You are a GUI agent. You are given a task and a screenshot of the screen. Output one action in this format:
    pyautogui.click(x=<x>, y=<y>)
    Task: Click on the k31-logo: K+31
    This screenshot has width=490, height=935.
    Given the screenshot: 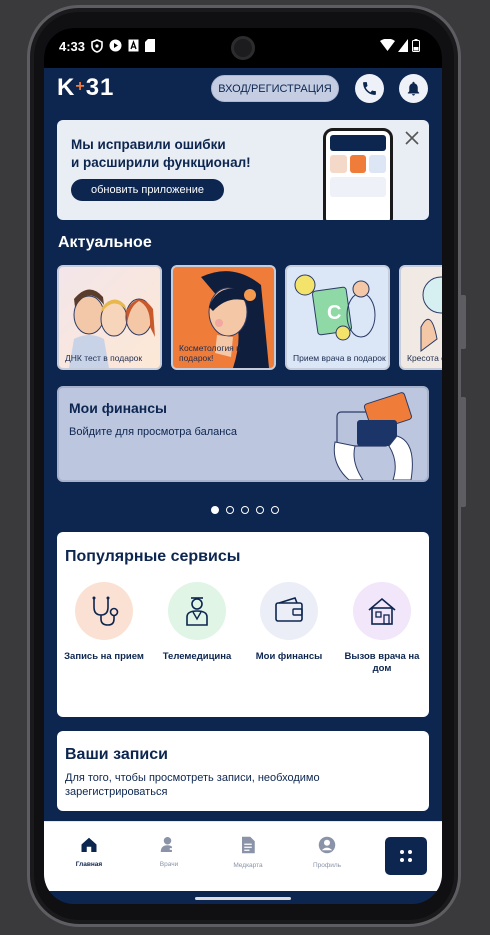 What is the action you would take?
    pyautogui.click(x=85, y=88)
    